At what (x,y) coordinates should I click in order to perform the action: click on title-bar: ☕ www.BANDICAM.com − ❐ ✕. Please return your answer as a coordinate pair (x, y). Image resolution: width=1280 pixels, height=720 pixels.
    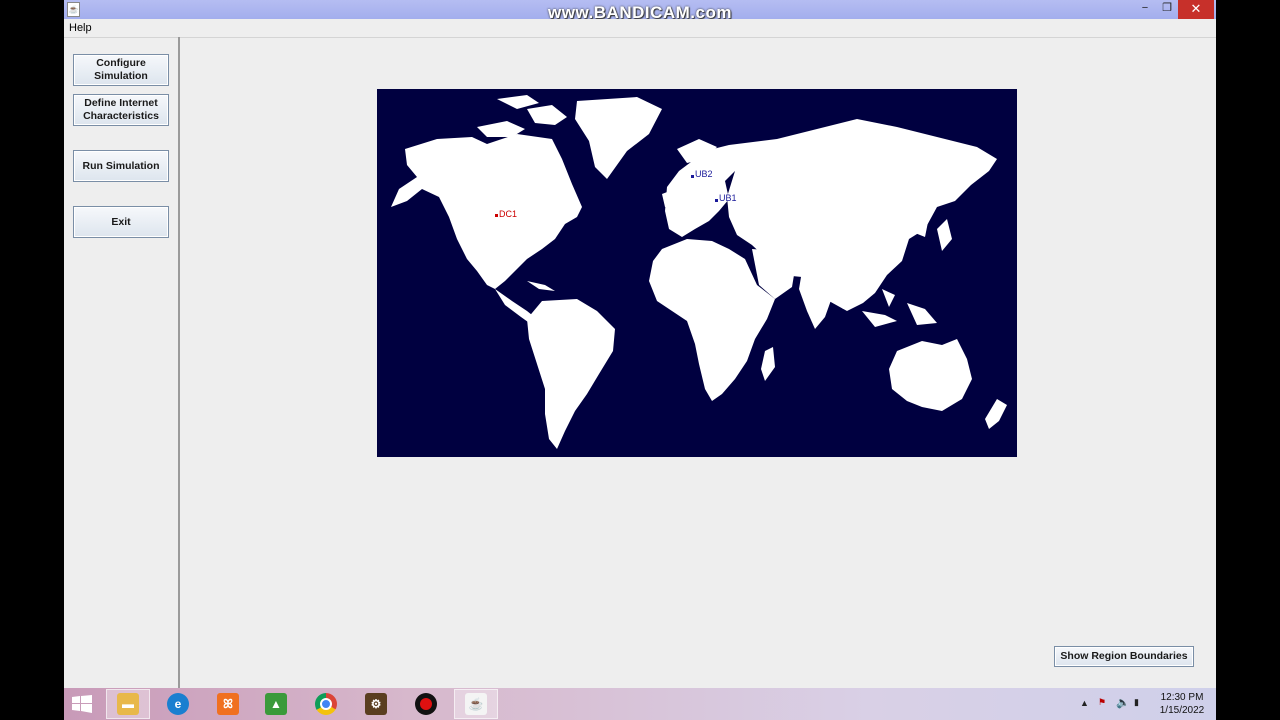
    Looking at the image, I should click on (640, 11).